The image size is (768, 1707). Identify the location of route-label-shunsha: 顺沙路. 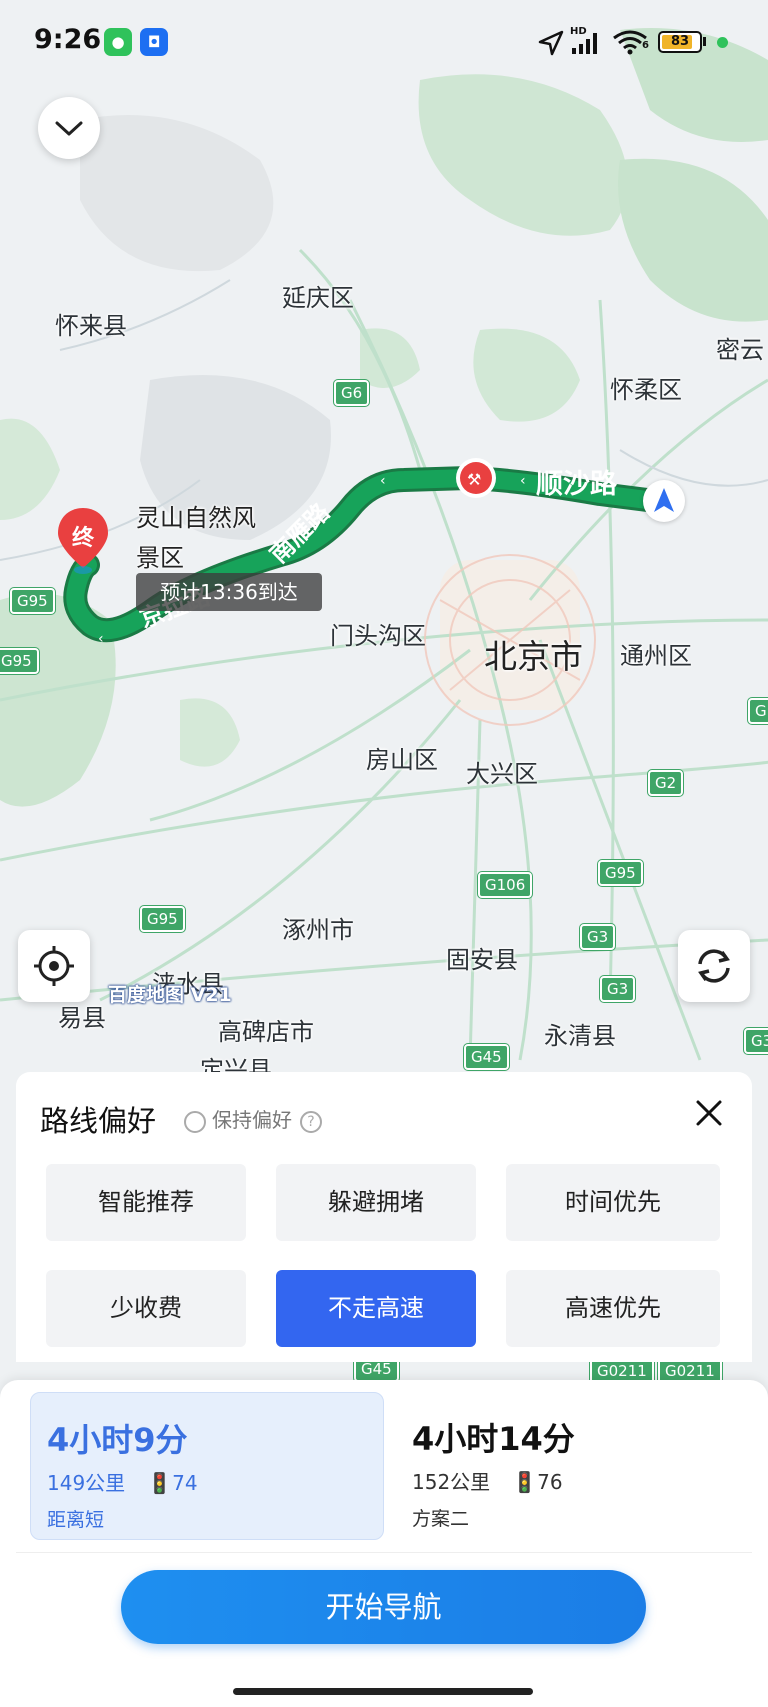
(576, 484).